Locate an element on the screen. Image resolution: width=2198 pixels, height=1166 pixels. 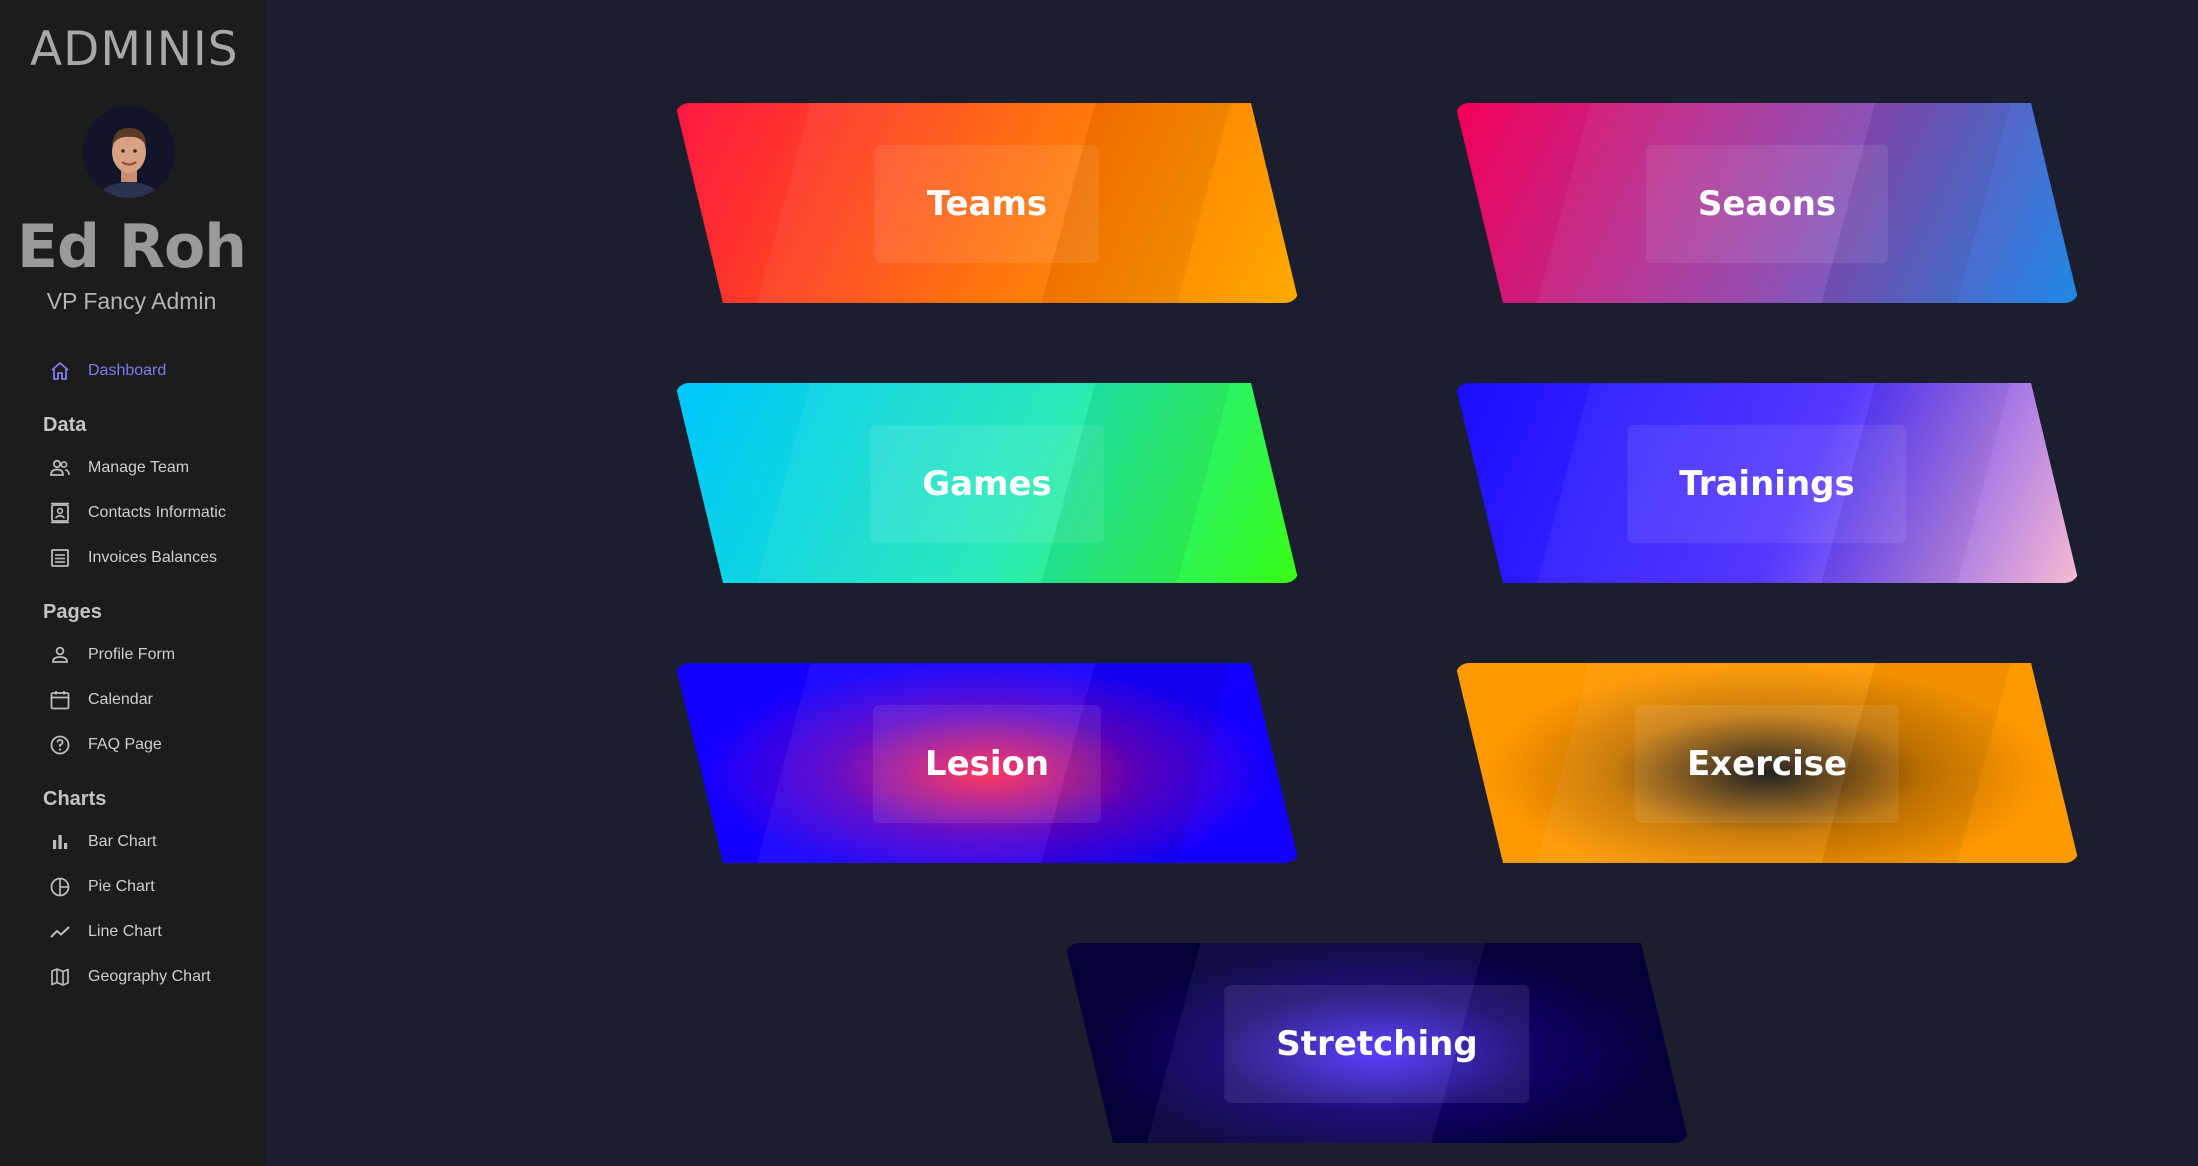
brand-logo-text: ADMINIS is located at coordinates (134, 49).